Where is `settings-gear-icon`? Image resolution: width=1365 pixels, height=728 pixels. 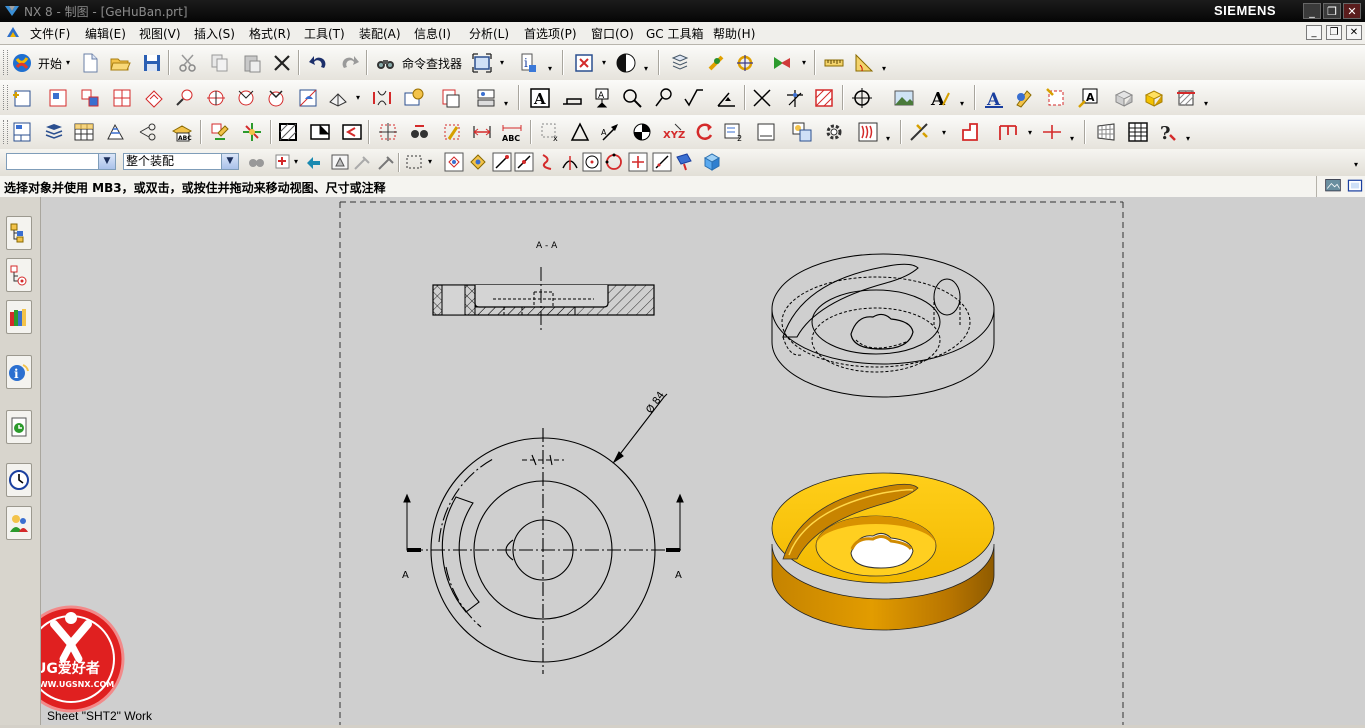
settings-gear-icon is located at coordinates (834, 132).